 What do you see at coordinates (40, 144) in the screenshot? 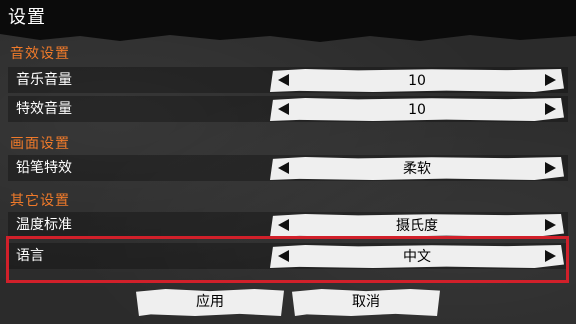
I see `section-video-title: 画面设置` at bounding box center [40, 144].